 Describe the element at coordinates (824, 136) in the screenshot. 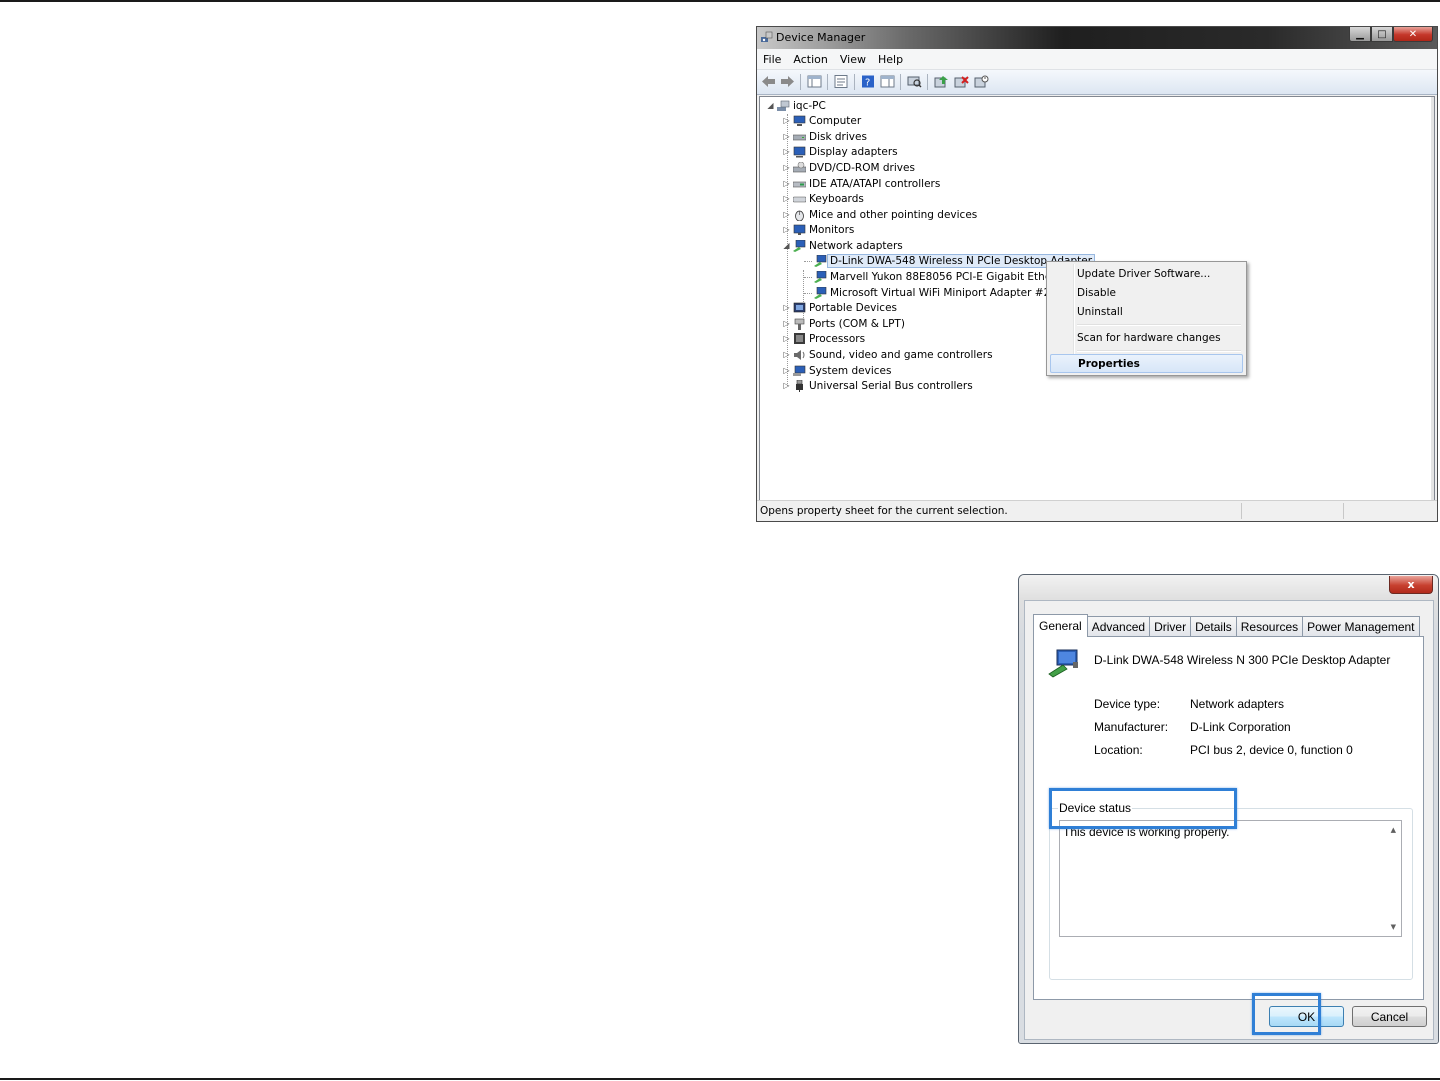

I see `tree-item-disk-drives: ▷ Disk drives` at that location.